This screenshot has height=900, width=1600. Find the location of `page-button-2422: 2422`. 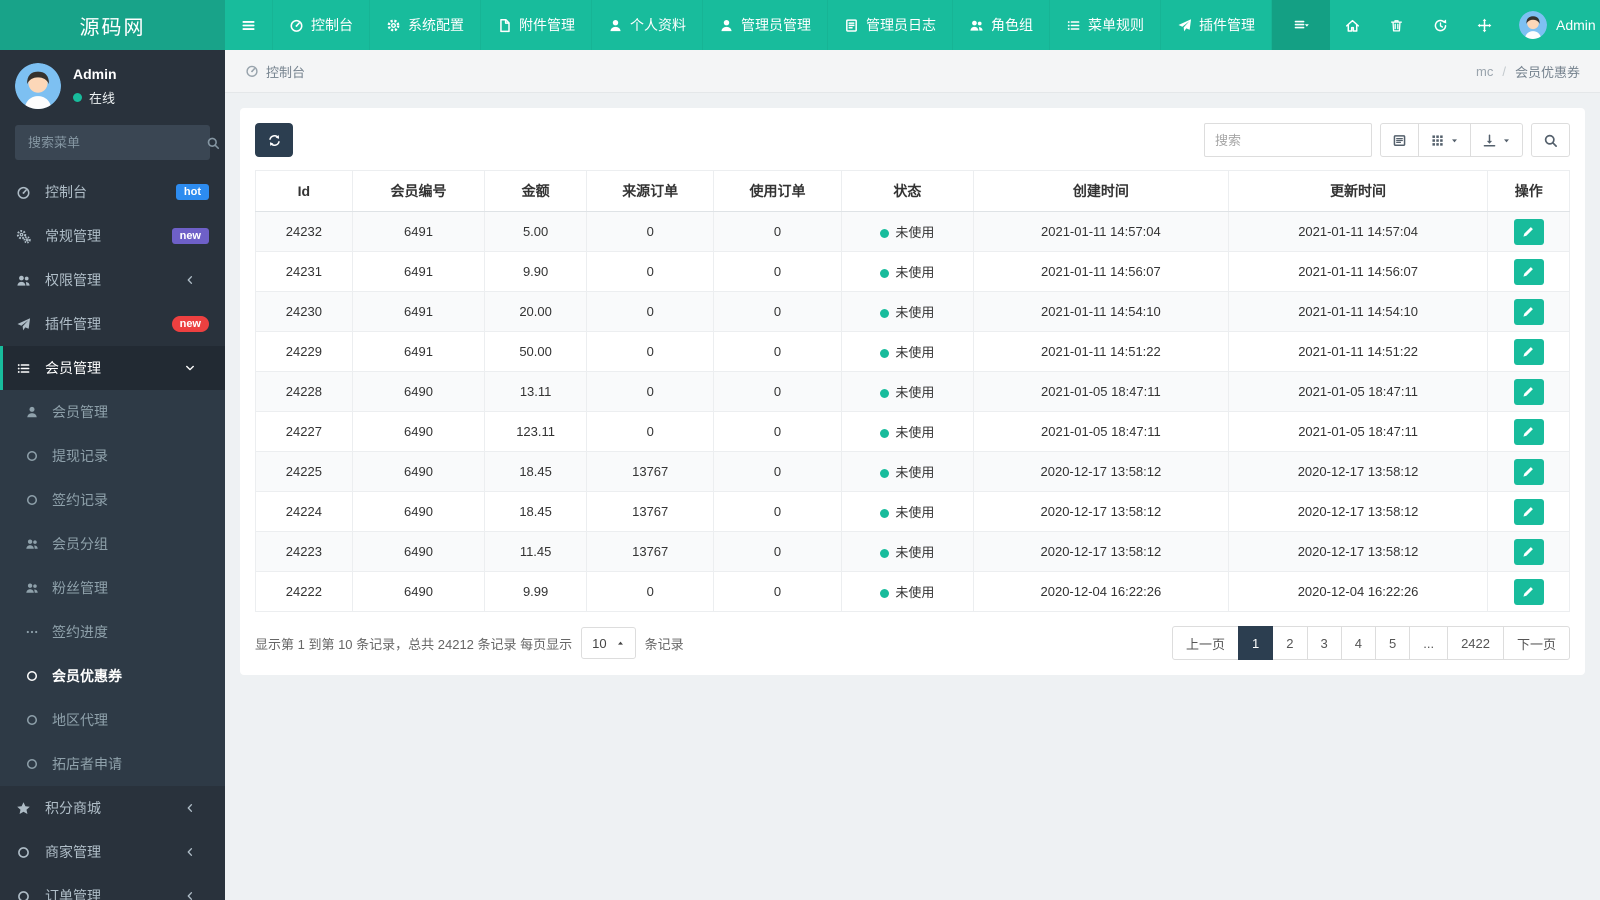

page-button-2422: 2422 is located at coordinates (1475, 643).